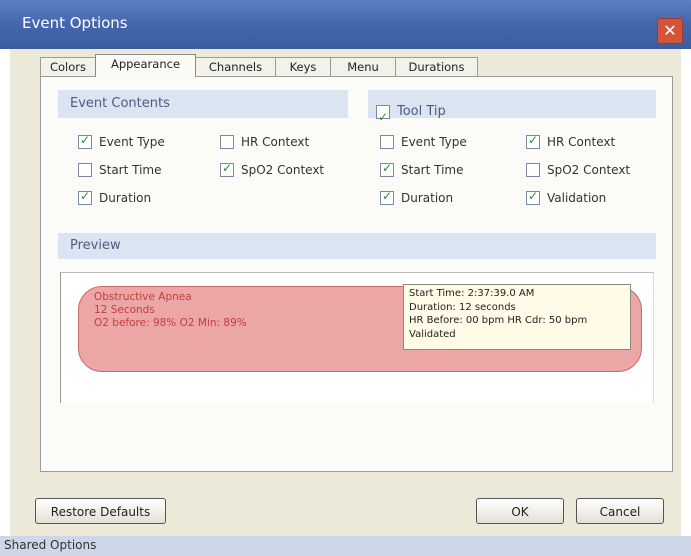 This screenshot has width=691, height=556. I want to click on checkbox-tt-duration: Duration, so click(417, 197).